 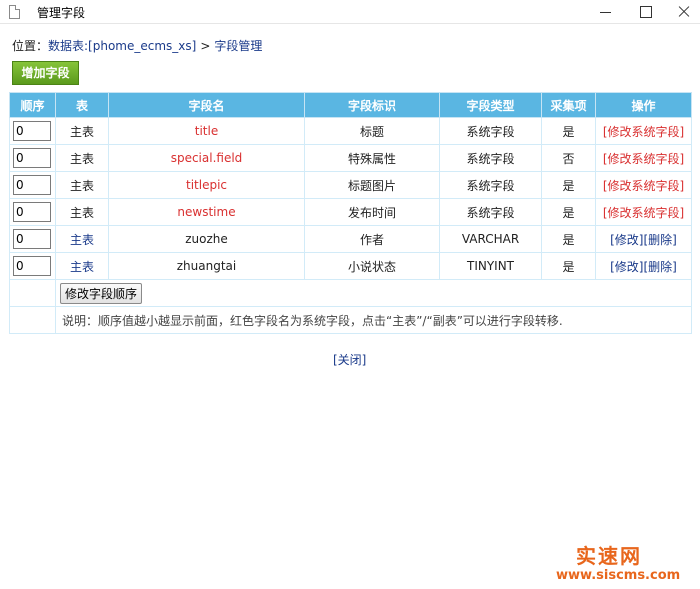 What do you see at coordinates (618, 575) in the screenshot?
I see `watermark-url: www.siscms.com` at bounding box center [618, 575].